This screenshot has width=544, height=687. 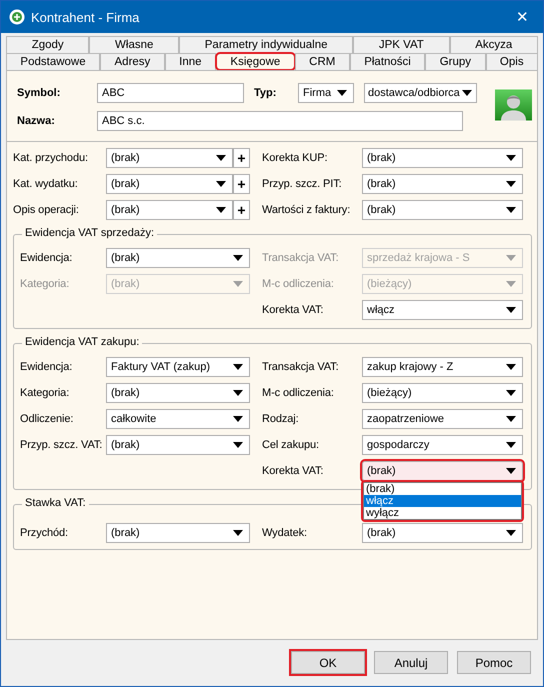 What do you see at coordinates (455, 61) in the screenshot?
I see `tab: Grupy` at bounding box center [455, 61].